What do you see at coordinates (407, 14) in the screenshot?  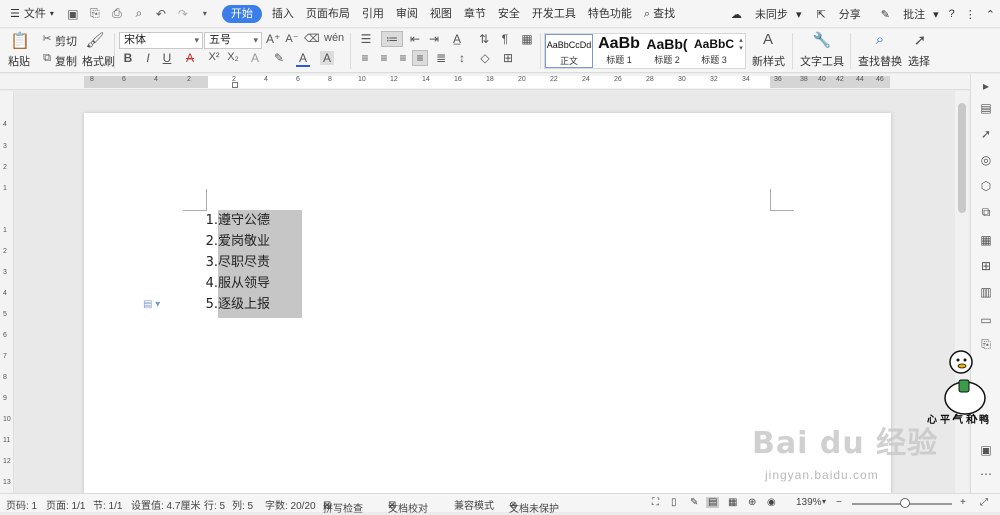 I see `tab-review: 审阅` at bounding box center [407, 14].